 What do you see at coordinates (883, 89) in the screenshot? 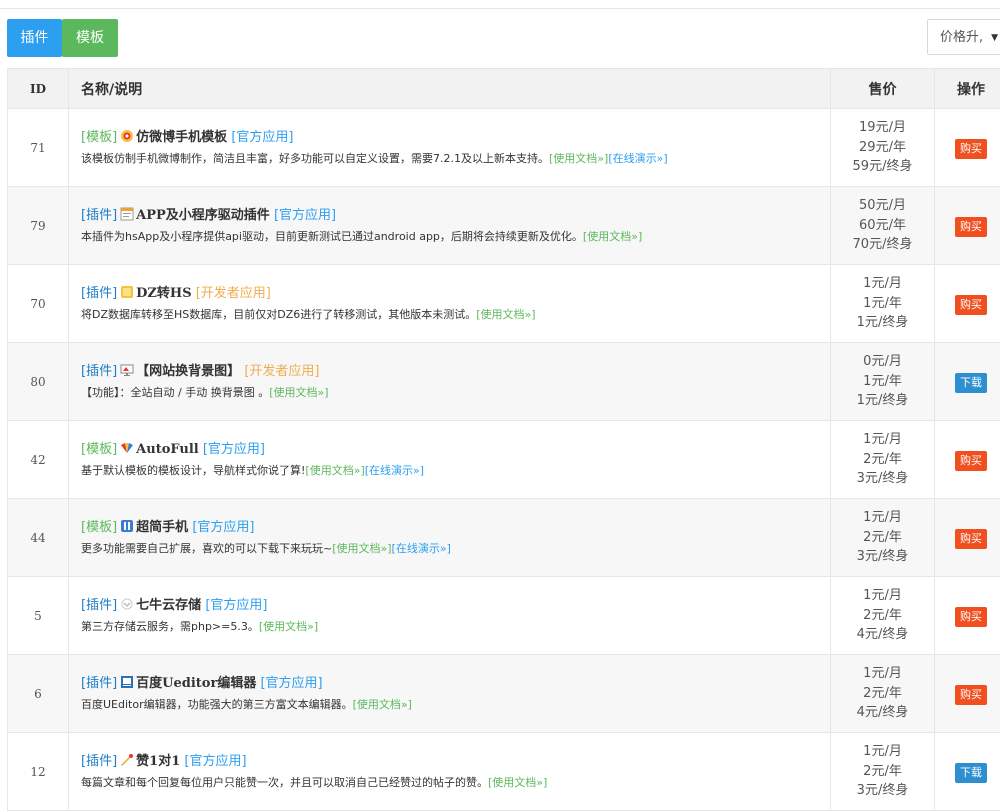
I see `header-price: 售价` at bounding box center [883, 89].